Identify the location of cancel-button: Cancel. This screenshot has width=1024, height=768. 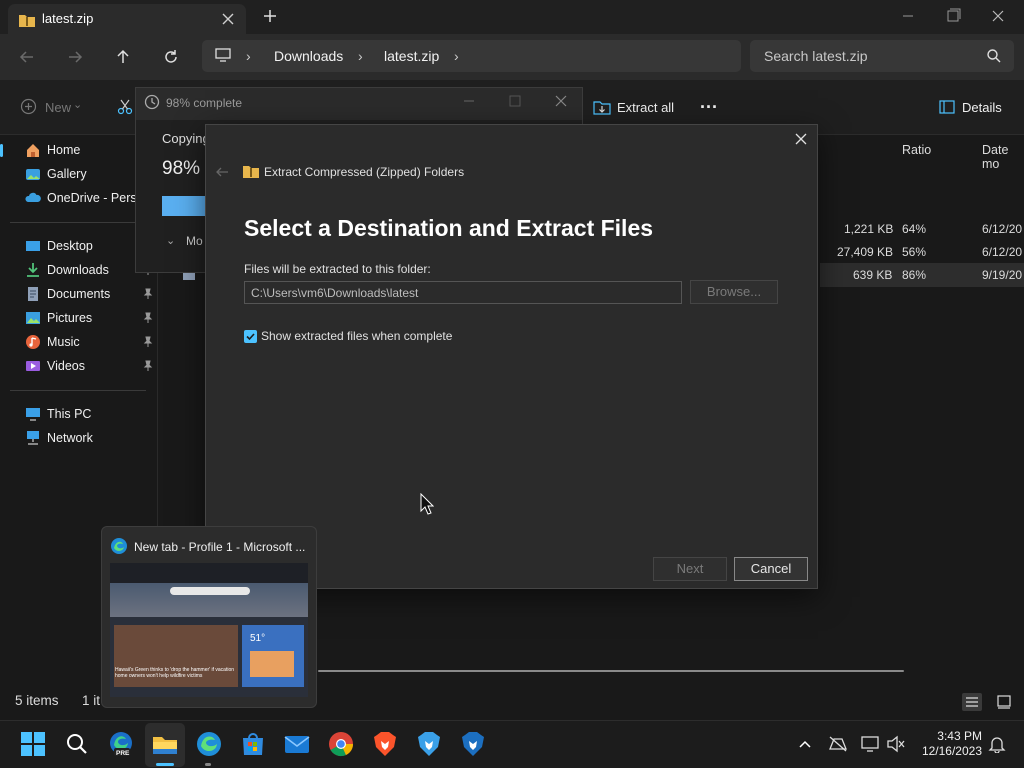
(771, 569).